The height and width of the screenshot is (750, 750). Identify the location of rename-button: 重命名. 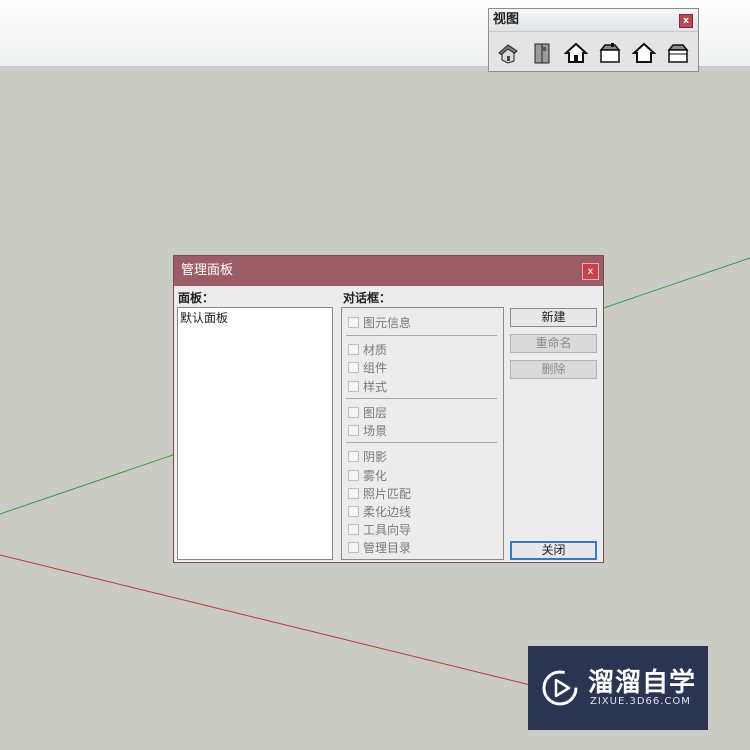
(553, 343).